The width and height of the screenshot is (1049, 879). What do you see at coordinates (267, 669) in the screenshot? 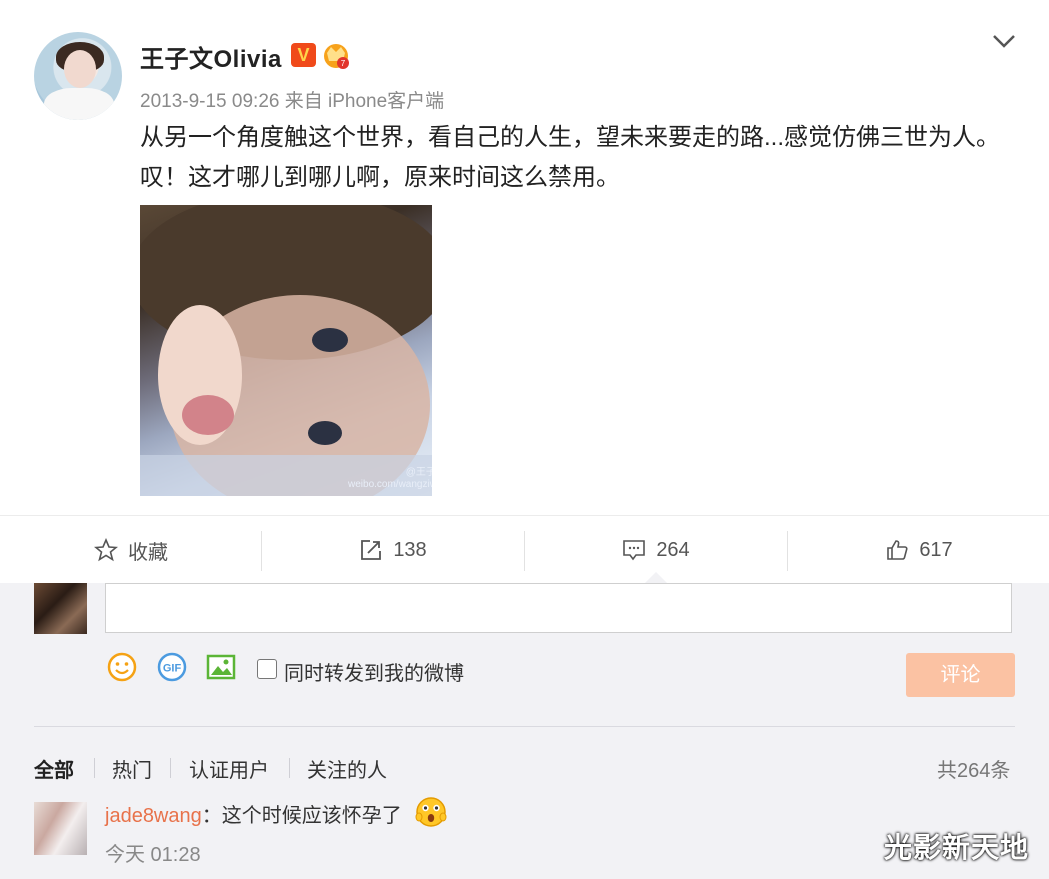
I see `repost-checkbox` at bounding box center [267, 669].